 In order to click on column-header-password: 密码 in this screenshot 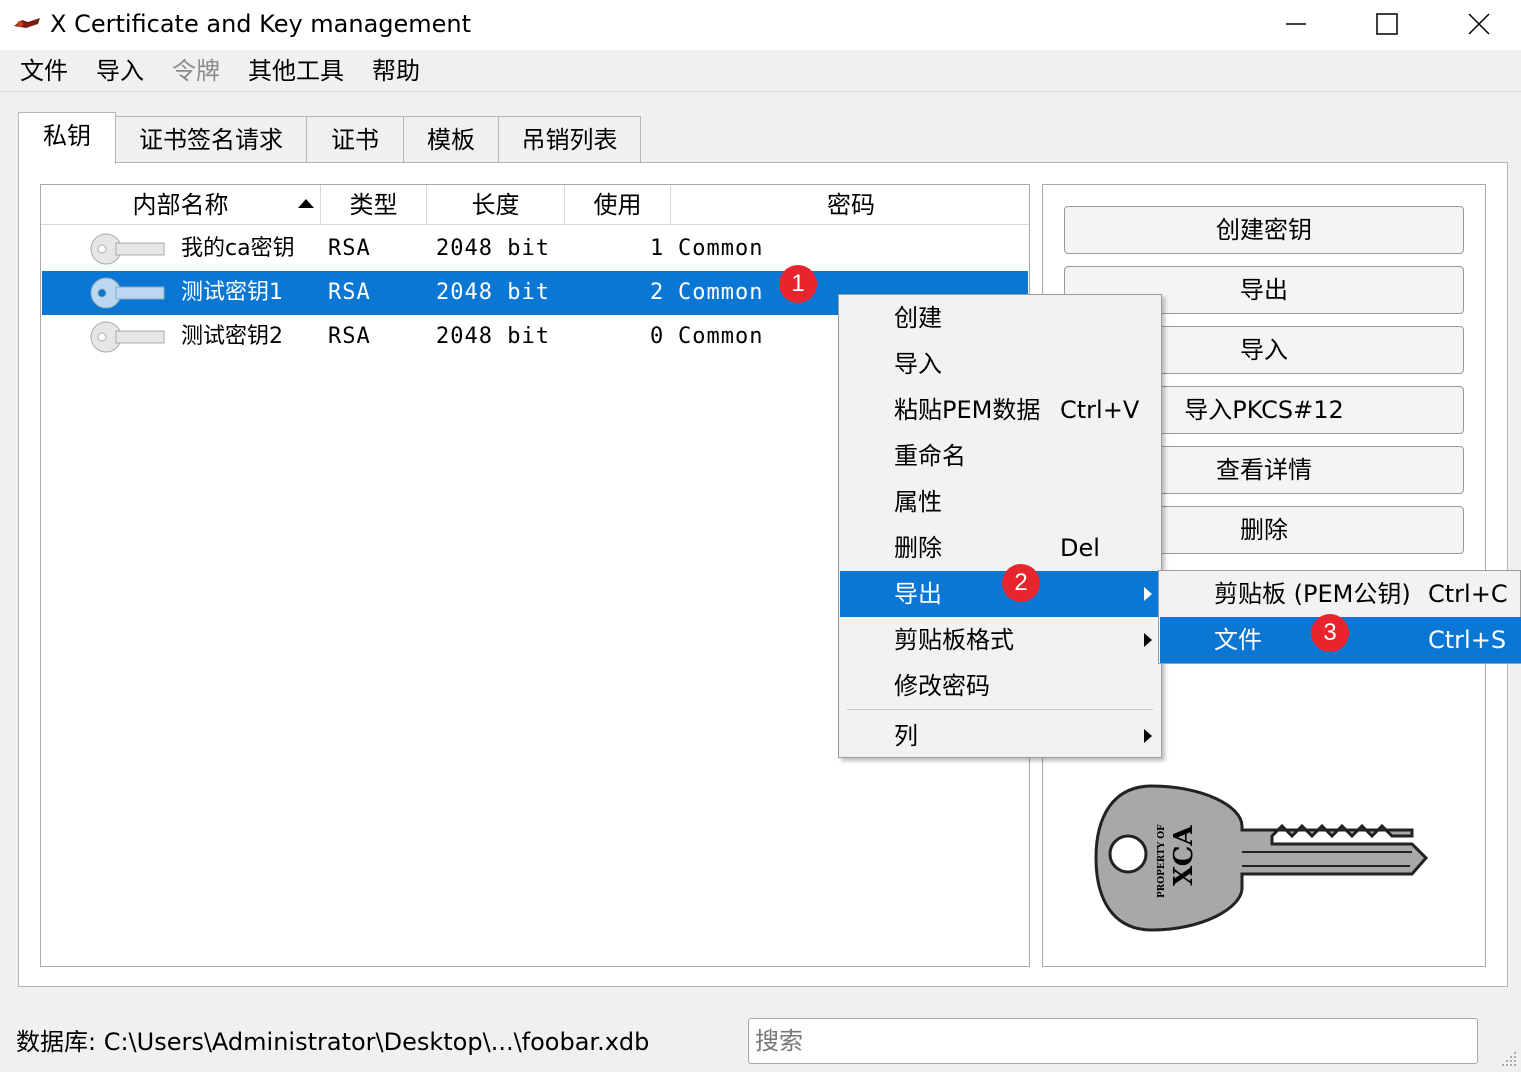, I will do `click(850, 205)`.